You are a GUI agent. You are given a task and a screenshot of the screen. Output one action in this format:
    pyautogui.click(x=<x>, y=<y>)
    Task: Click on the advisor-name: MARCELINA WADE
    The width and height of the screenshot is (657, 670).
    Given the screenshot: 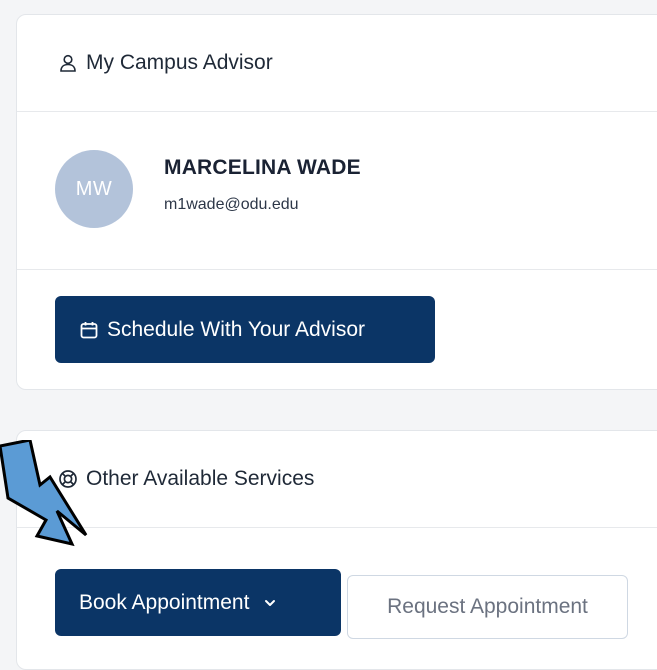 What is the action you would take?
    pyautogui.click(x=262, y=167)
    